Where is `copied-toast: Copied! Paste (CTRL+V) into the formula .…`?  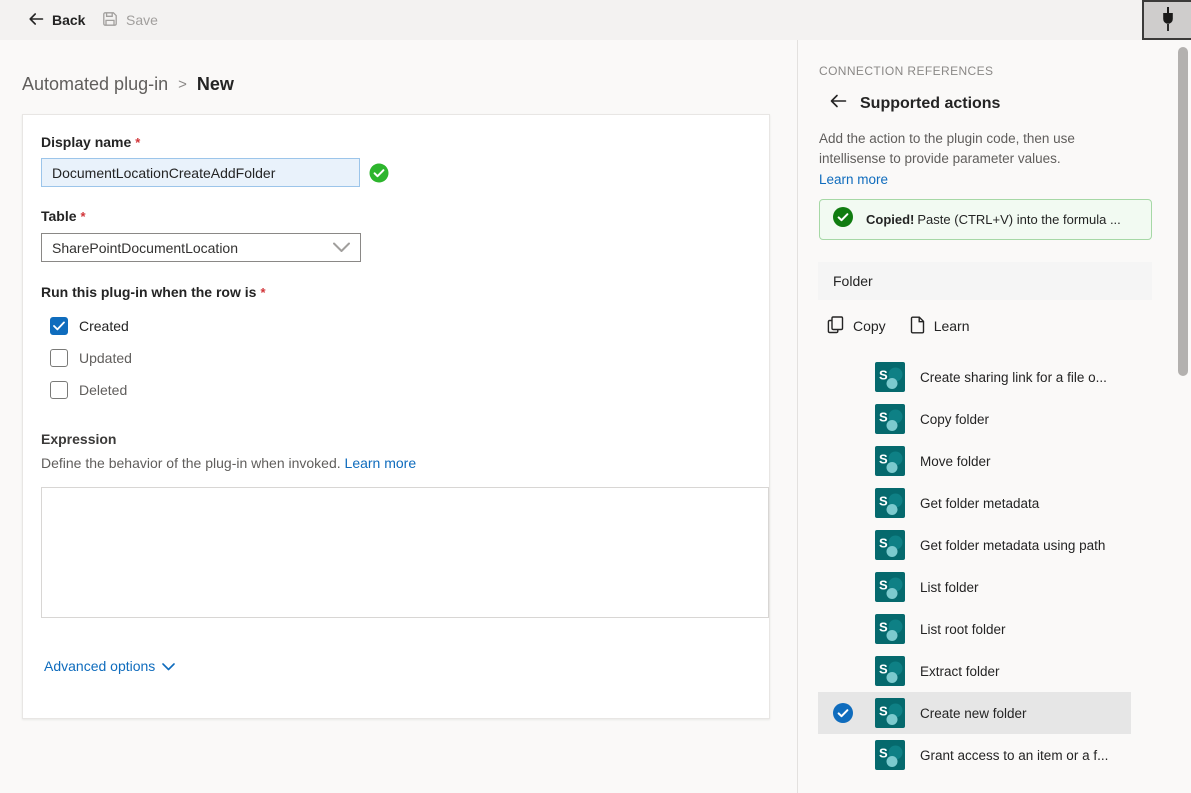 copied-toast: Copied! Paste (CTRL+V) into the formula .… is located at coordinates (985, 219).